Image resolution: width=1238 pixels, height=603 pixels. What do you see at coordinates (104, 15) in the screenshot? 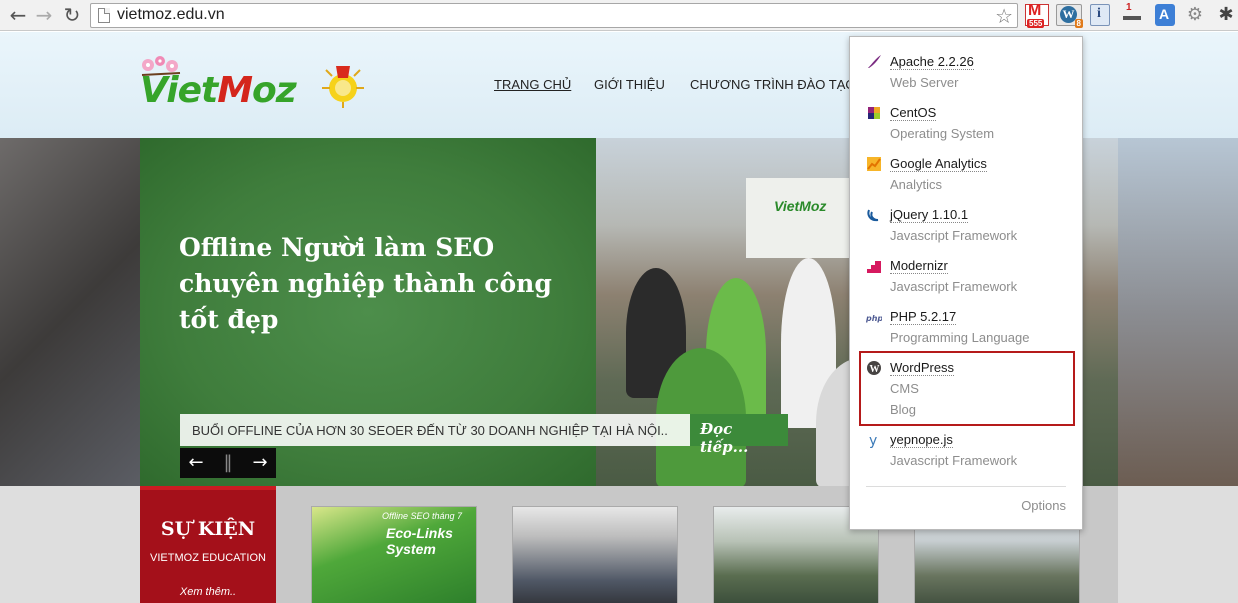
I see `page-icon` at bounding box center [104, 15].